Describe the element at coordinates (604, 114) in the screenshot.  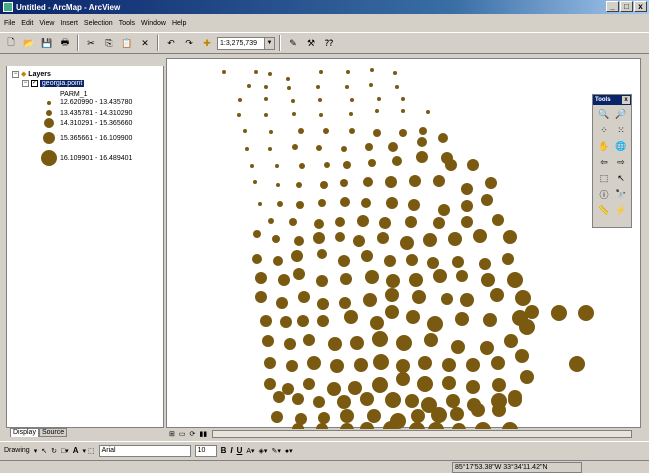
I see `zoom-in-icon: 🔍` at that location.